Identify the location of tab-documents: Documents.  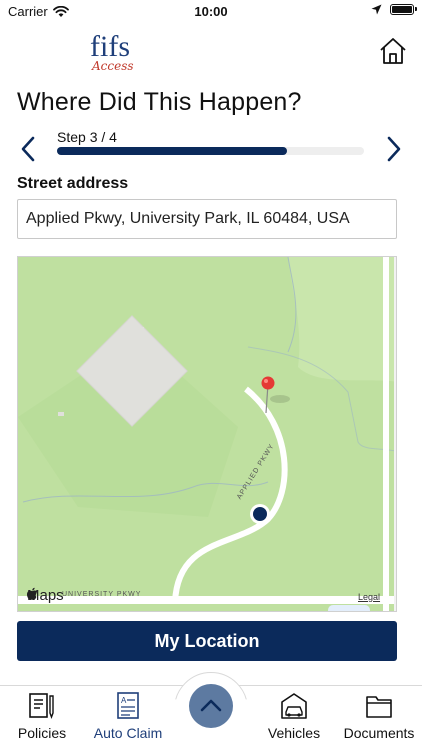
(379, 718).